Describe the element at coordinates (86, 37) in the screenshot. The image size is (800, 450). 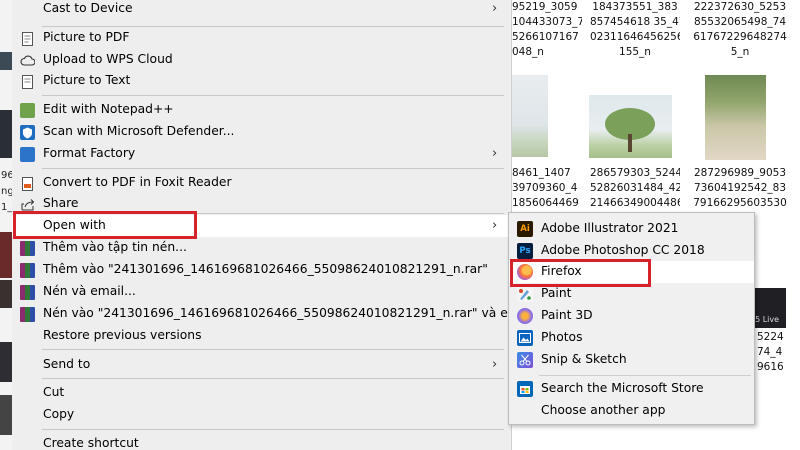
I see `menu-item-label: Picture to PDF` at that location.